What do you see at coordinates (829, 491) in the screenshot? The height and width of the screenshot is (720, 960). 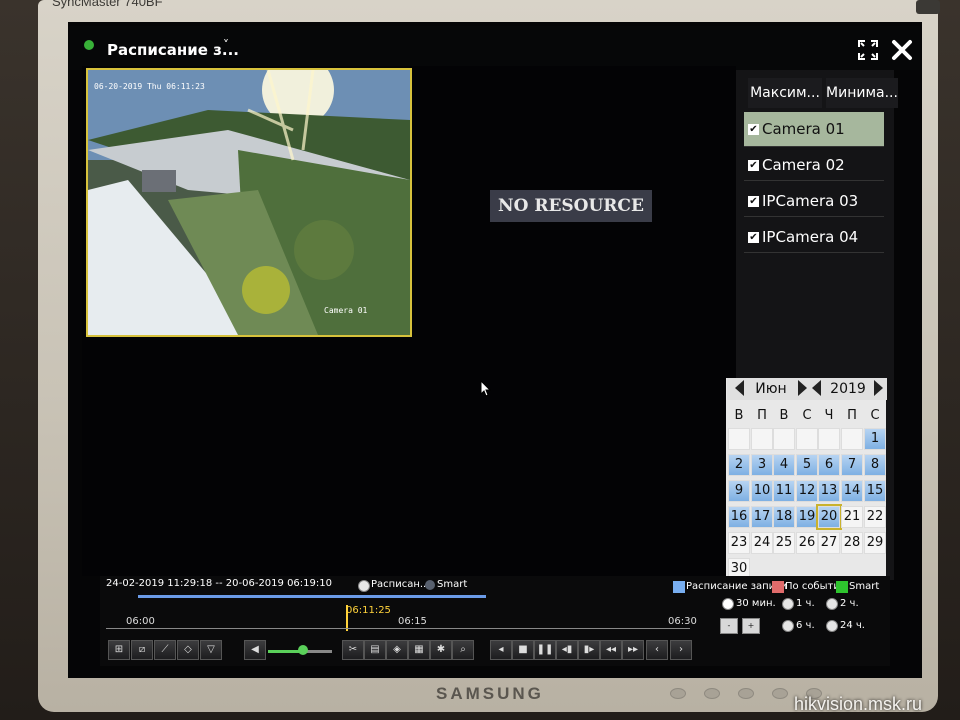 I see `calendar-day: 13` at bounding box center [829, 491].